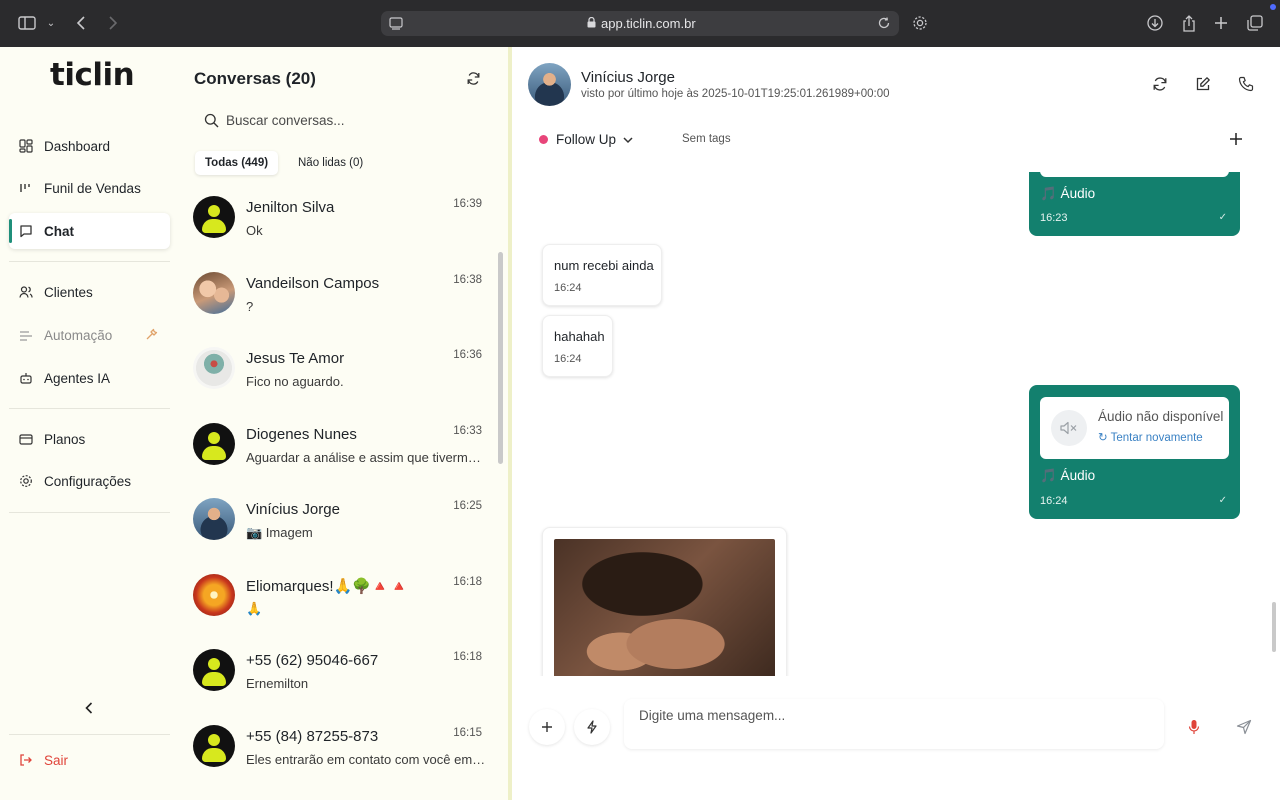 The height and width of the screenshot is (800, 1280). What do you see at coordinates (1156, 438) in the screenshot?
I see `retry-label: Tentar novamente` at bounding box center [1156, 438].